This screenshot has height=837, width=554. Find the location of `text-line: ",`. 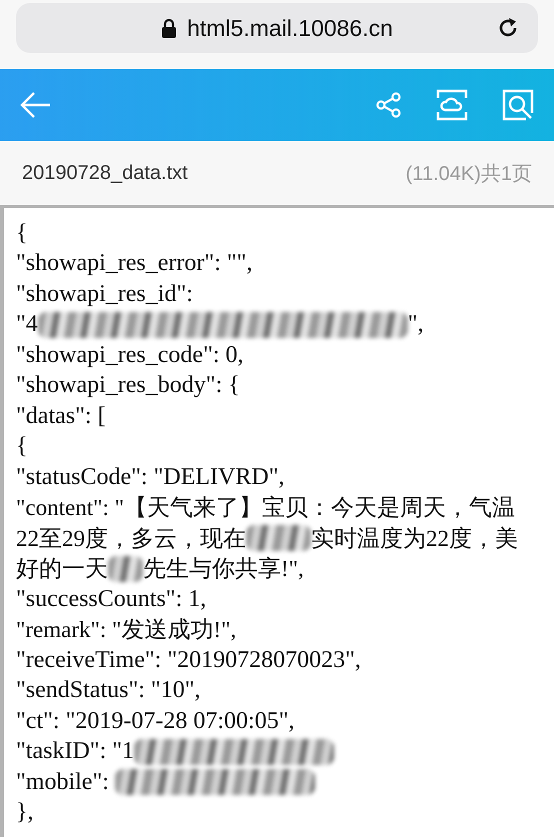

text-line: ", is located at coordinates (416, 324).